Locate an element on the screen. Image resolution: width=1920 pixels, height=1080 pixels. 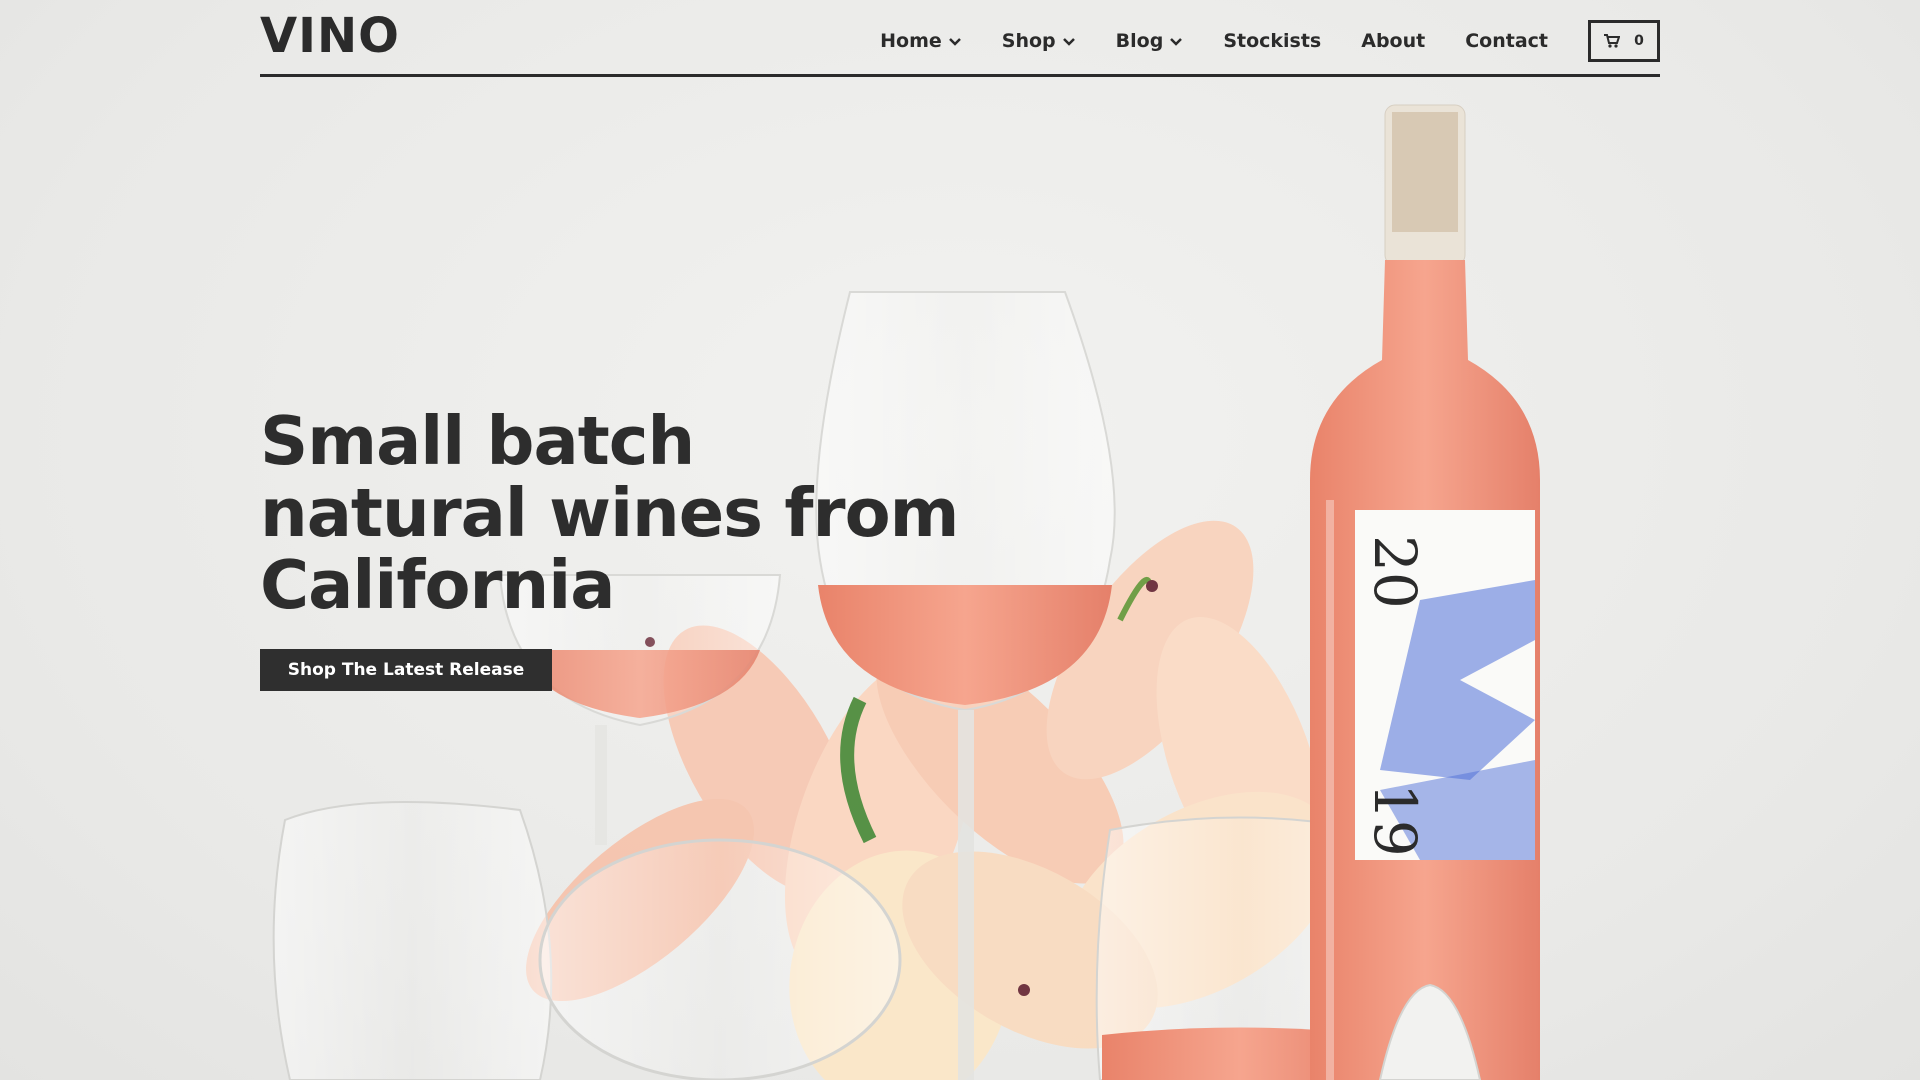
nav-item-shop: Shop is located at coordinates (1039, 41).